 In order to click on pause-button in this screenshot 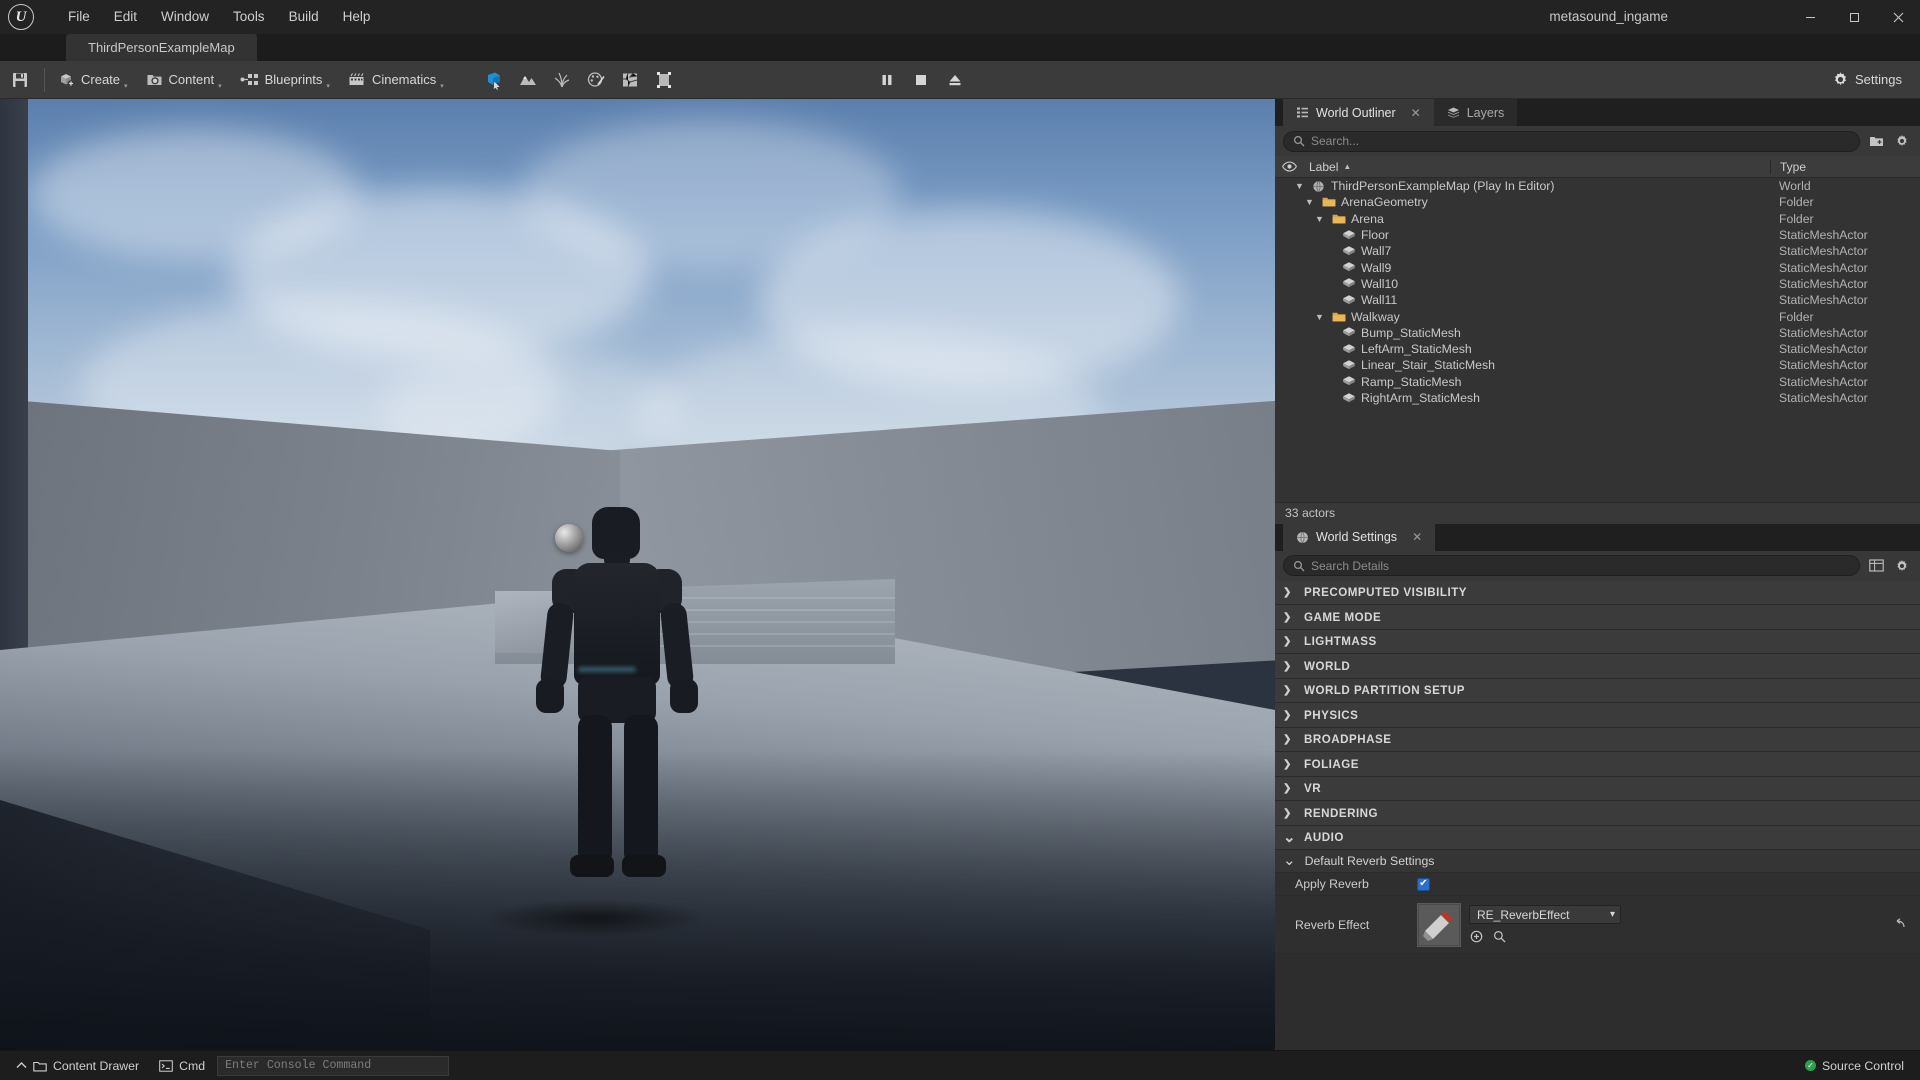, I will do `click(887, 80)`.